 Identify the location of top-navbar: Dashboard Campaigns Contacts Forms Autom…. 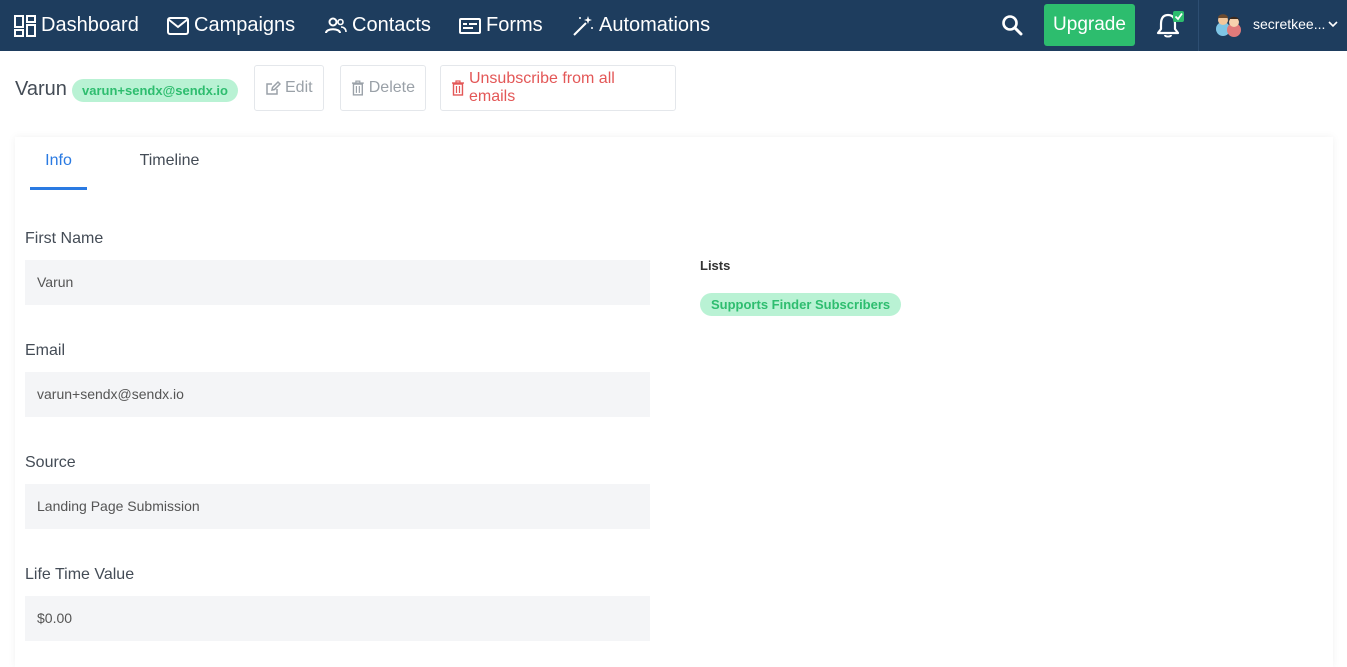
(673, 25).